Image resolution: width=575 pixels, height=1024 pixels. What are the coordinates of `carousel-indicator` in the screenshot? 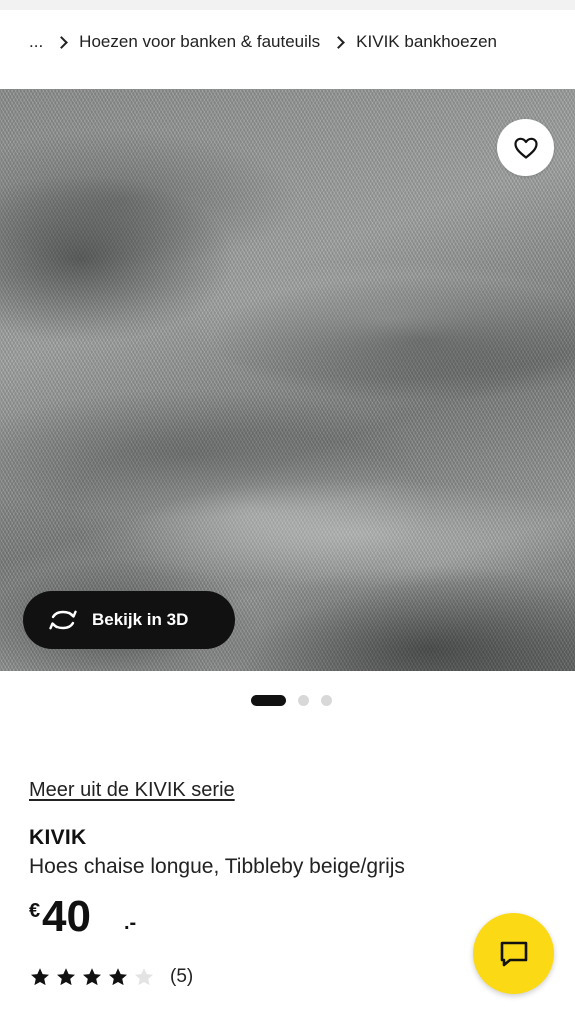 It's located at (287, 701).